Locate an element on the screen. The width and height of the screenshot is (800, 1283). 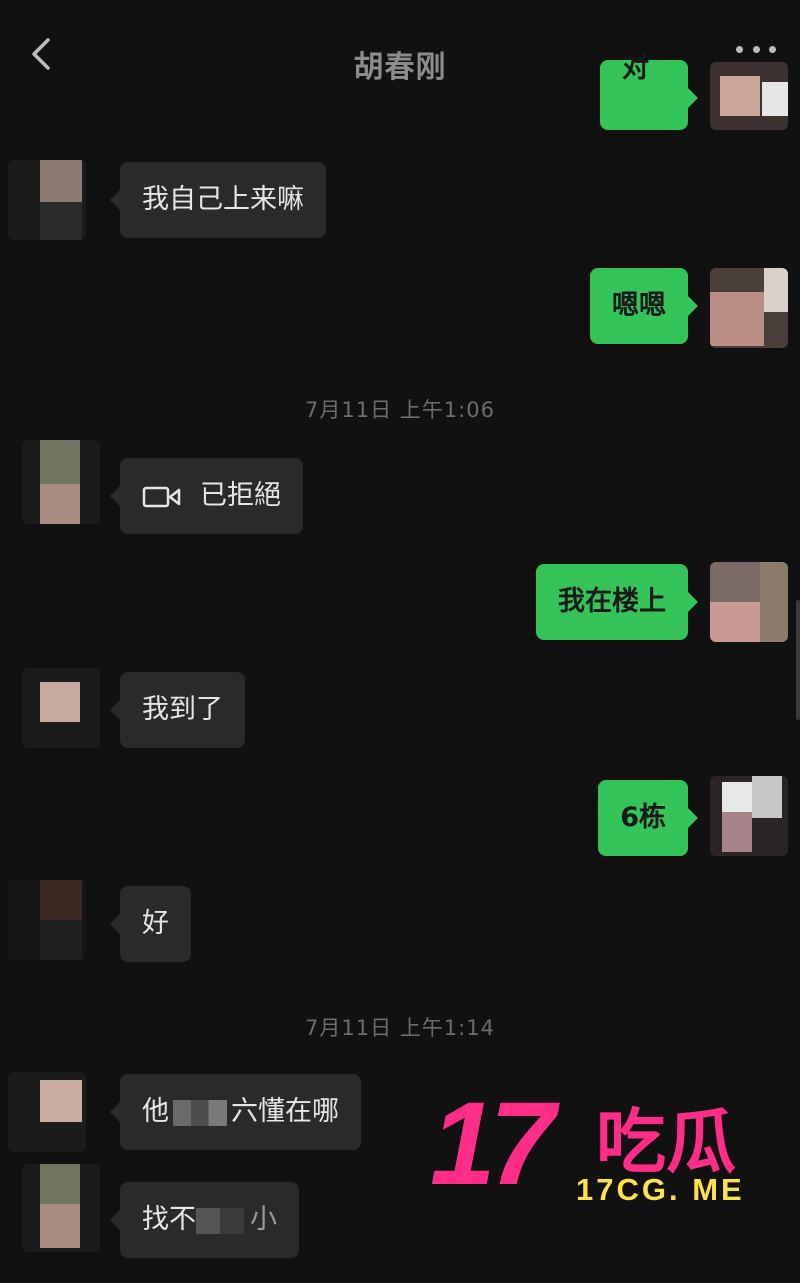
message-text: 6栋 is located at coordinates (643, 817).